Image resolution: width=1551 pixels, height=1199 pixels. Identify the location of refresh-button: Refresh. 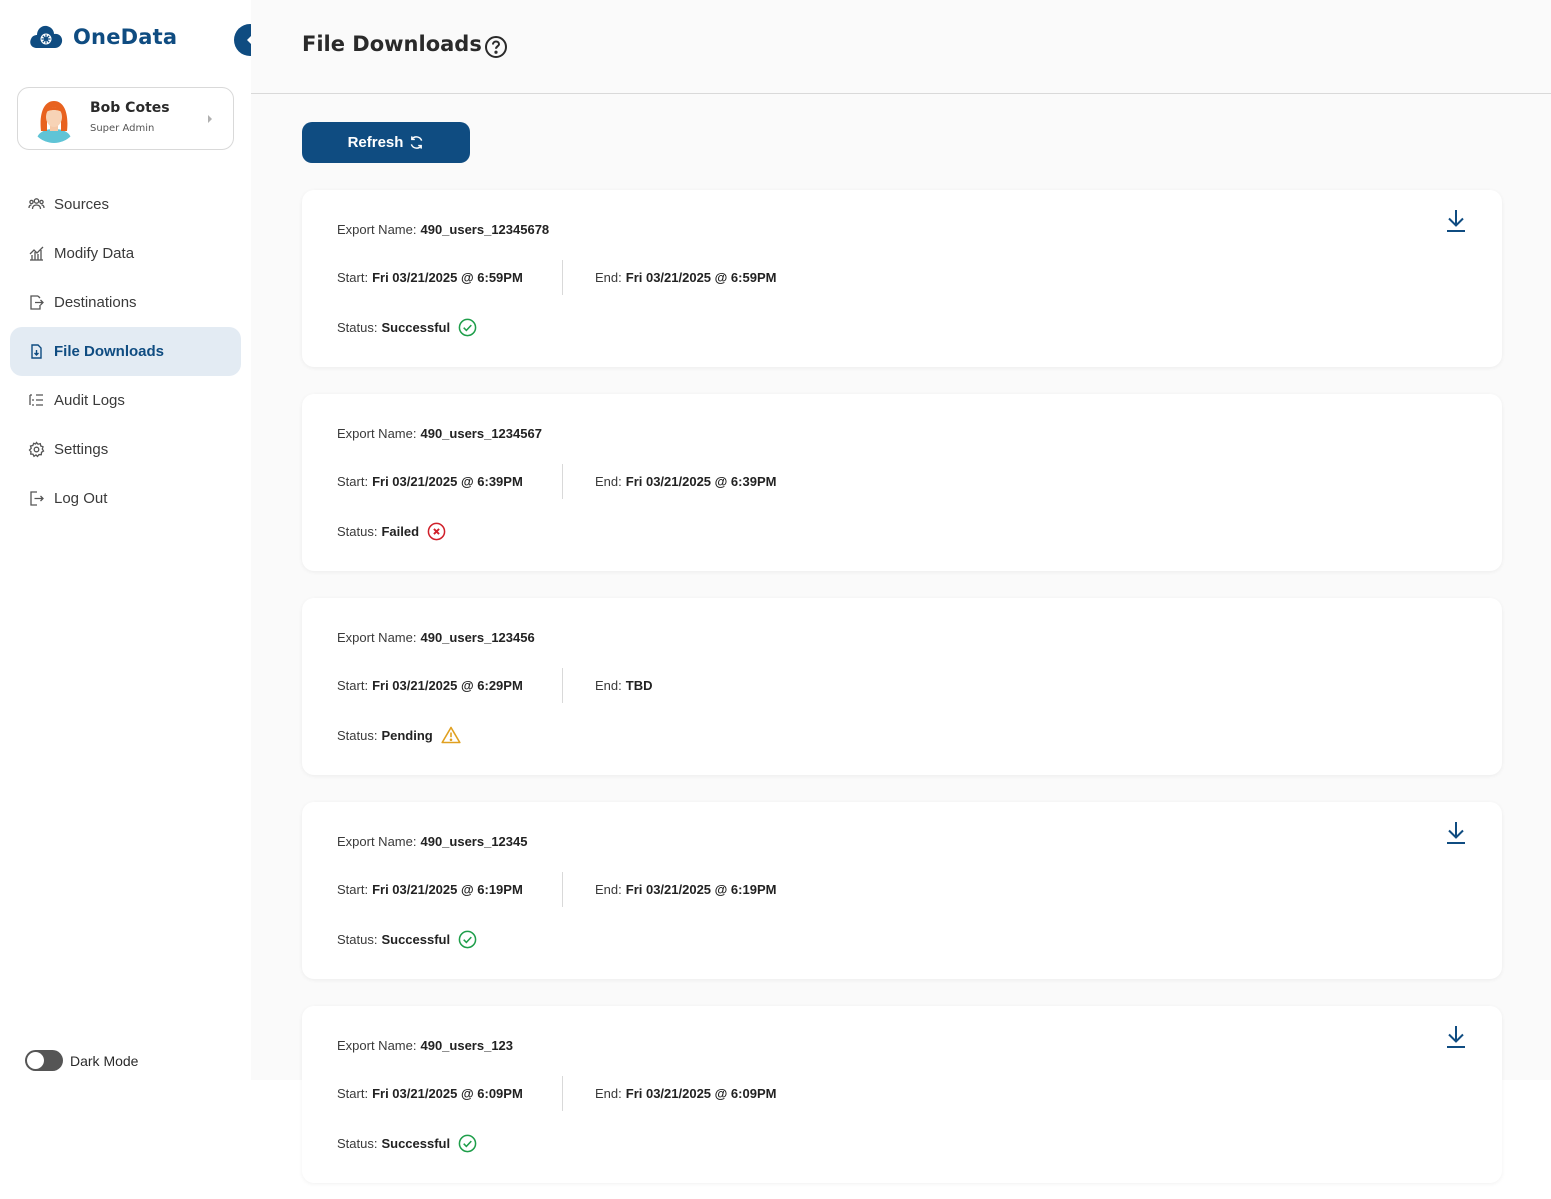
(386, 142).